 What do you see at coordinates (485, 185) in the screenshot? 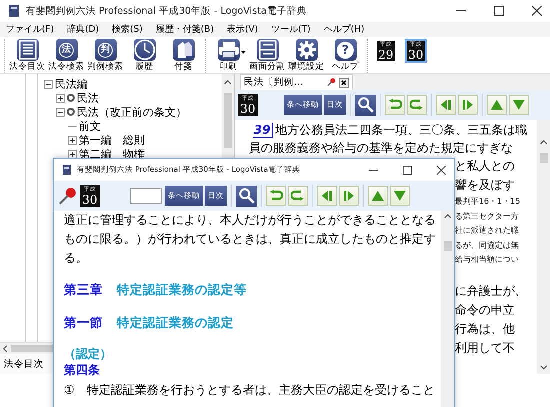
I see `body-text: 響を及ぼす` at bounding box center [485, 185].